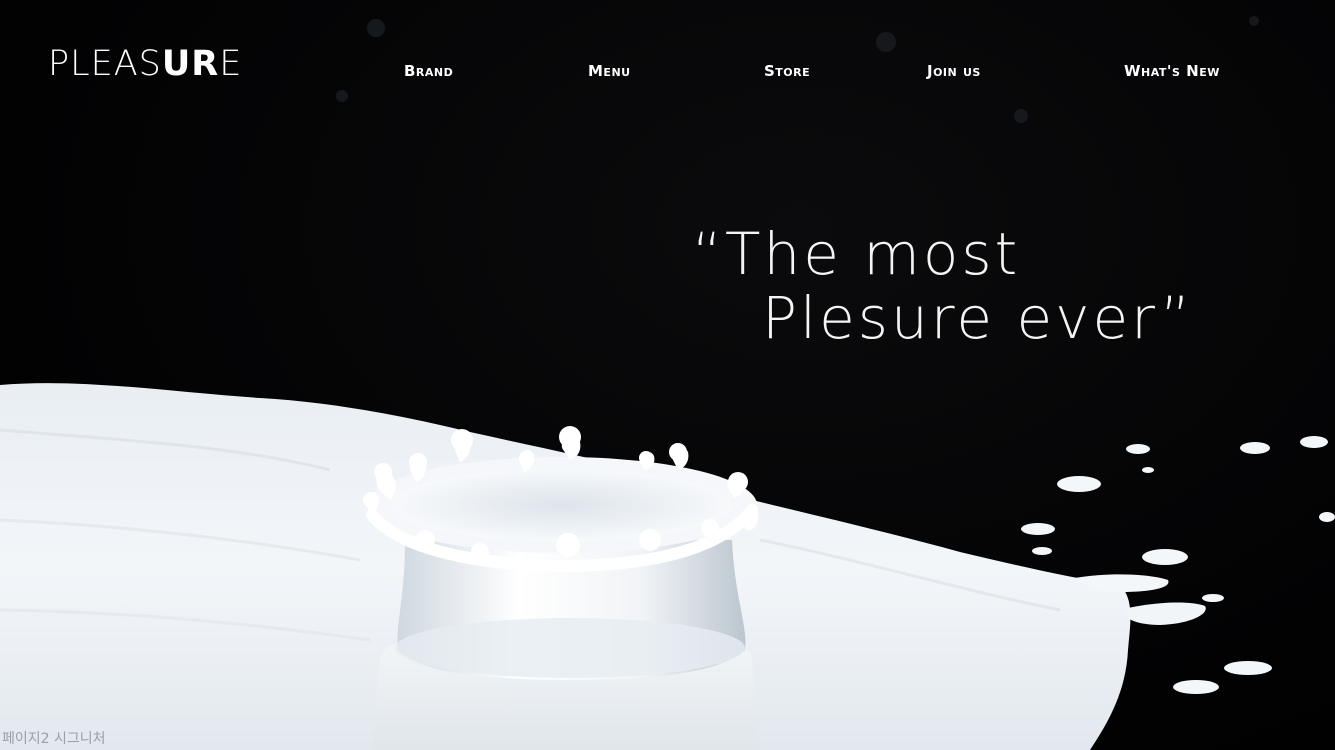 This screenshot has height=750, width=1335. I want to click on logo-text-light: PLEAS, so click(105, 64).